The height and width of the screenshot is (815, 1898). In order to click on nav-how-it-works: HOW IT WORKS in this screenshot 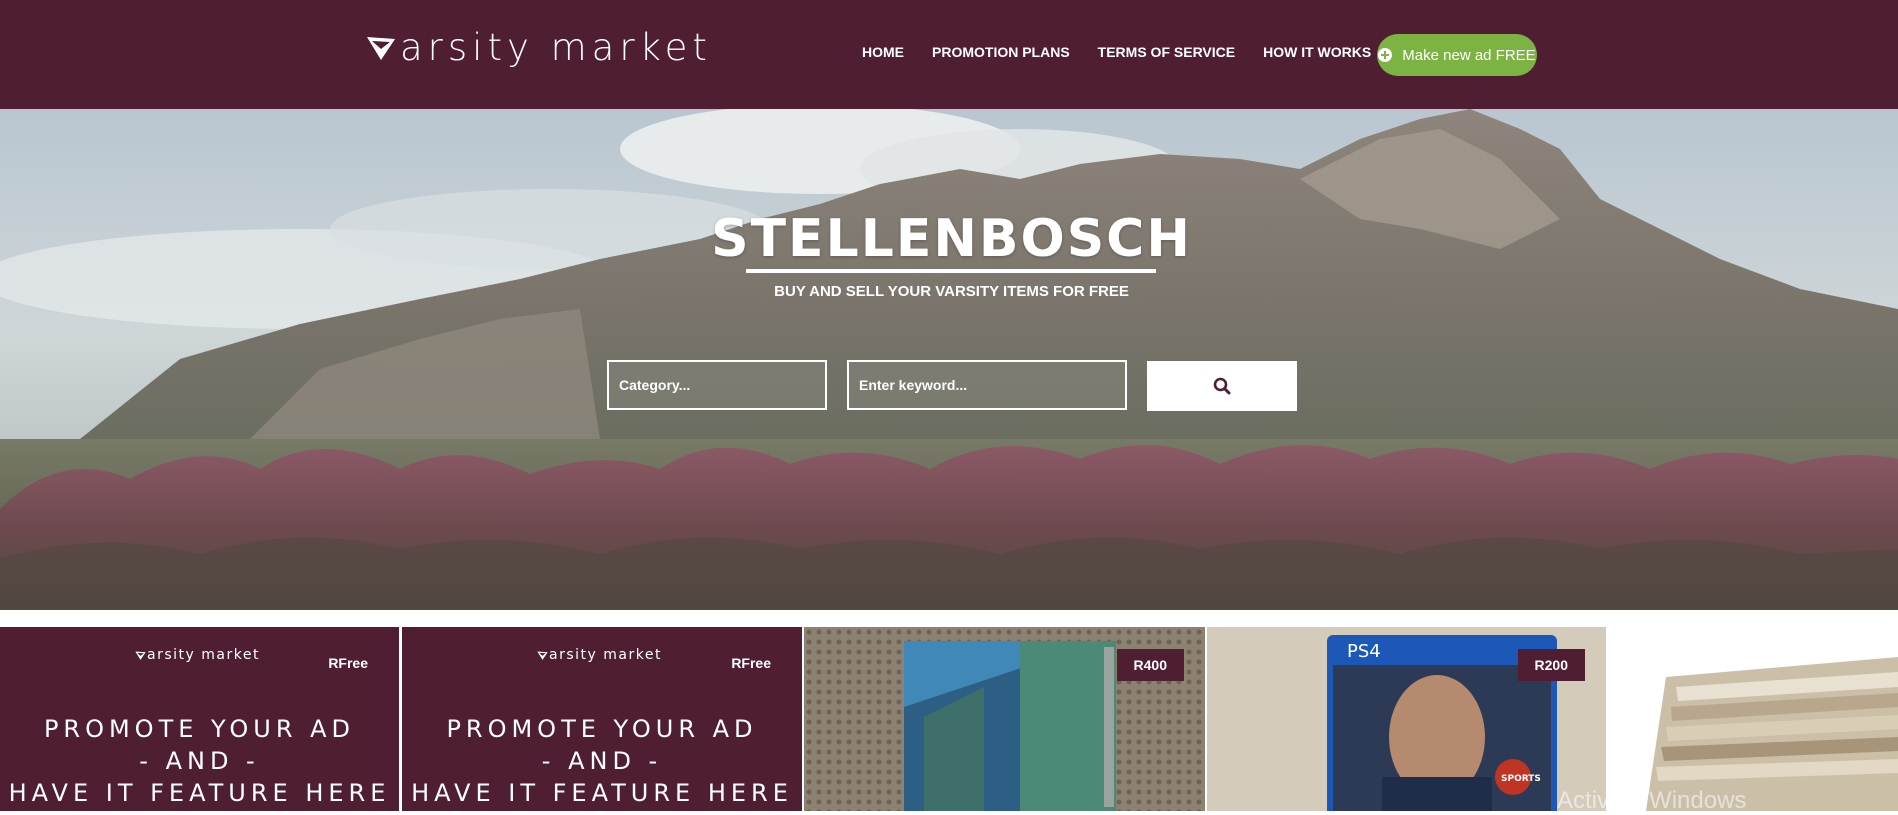, I will do `click(1317, 52)`.